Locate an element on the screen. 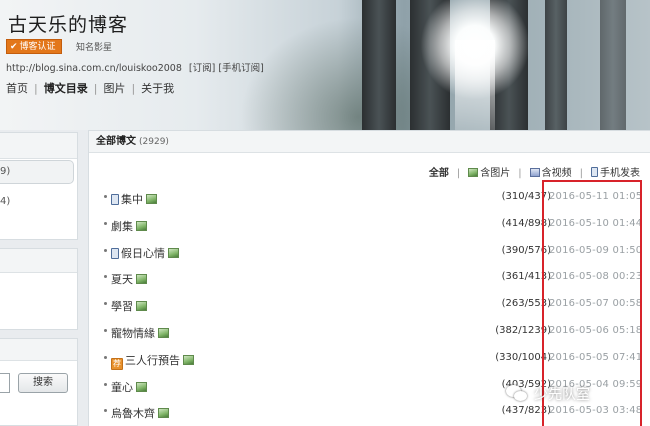 This screenshot has height=426, width=650. post-title: 假日心情 is located at coordinates (143, 253).